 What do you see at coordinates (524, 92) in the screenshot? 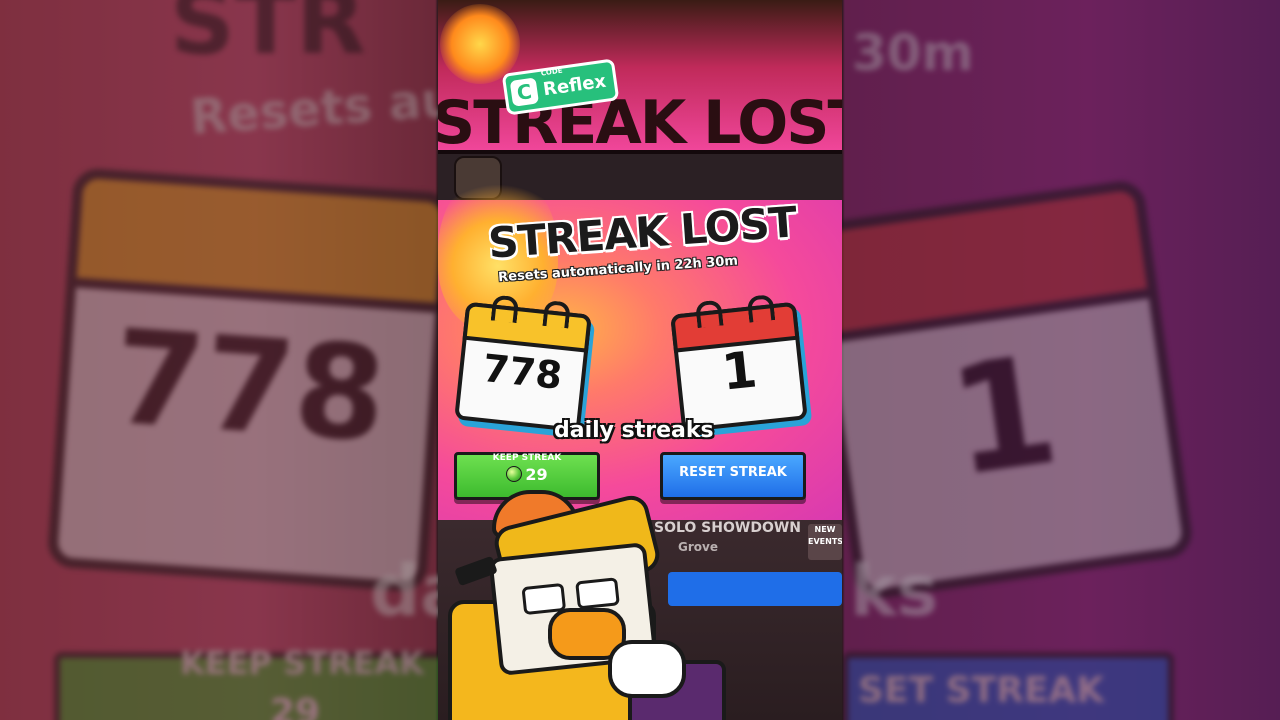
I see `logo-mark: C` at bounding box center [524, 92].